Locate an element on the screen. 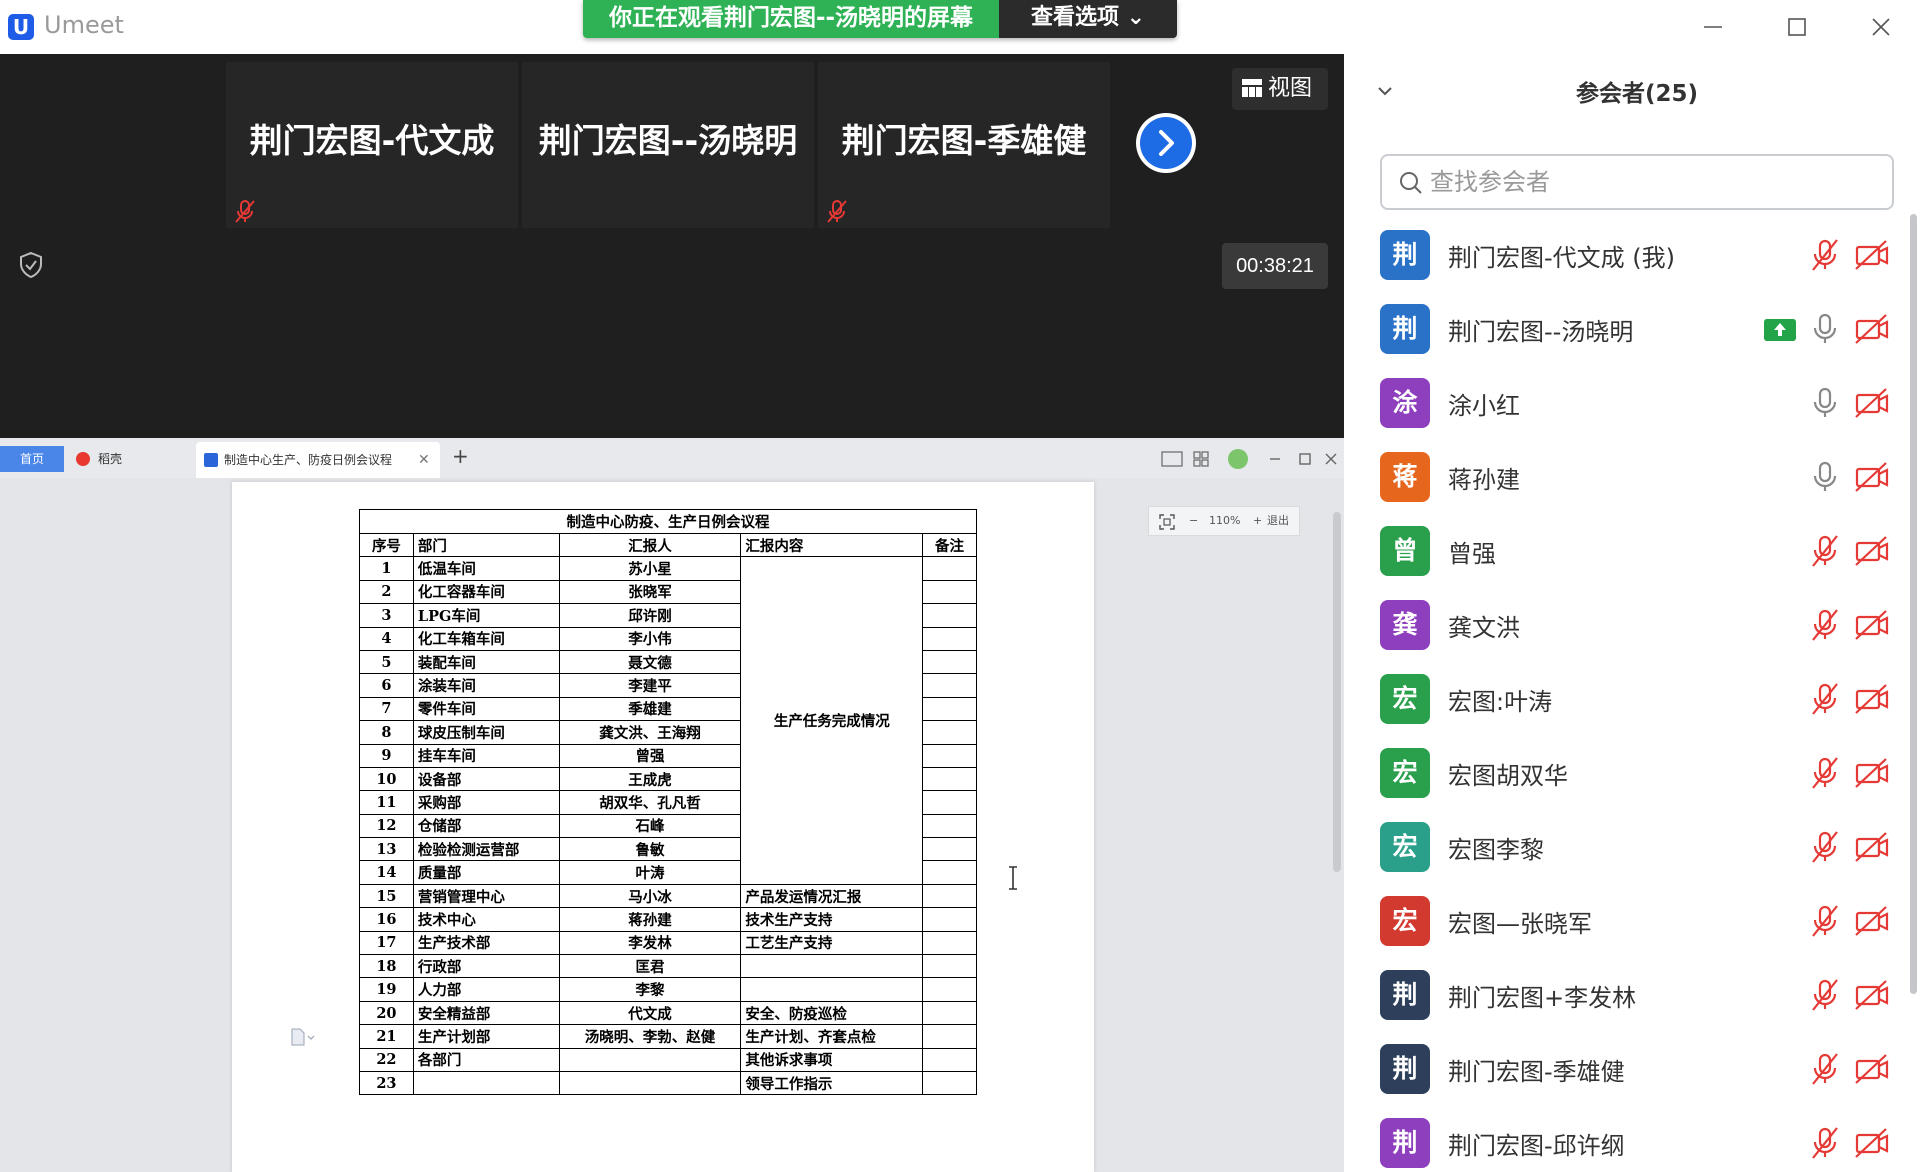 The height and width of the screenshot is (1172, 1920). table-row: 22 各部门 其他诉求事项 is located at coordinates (668, 1059).